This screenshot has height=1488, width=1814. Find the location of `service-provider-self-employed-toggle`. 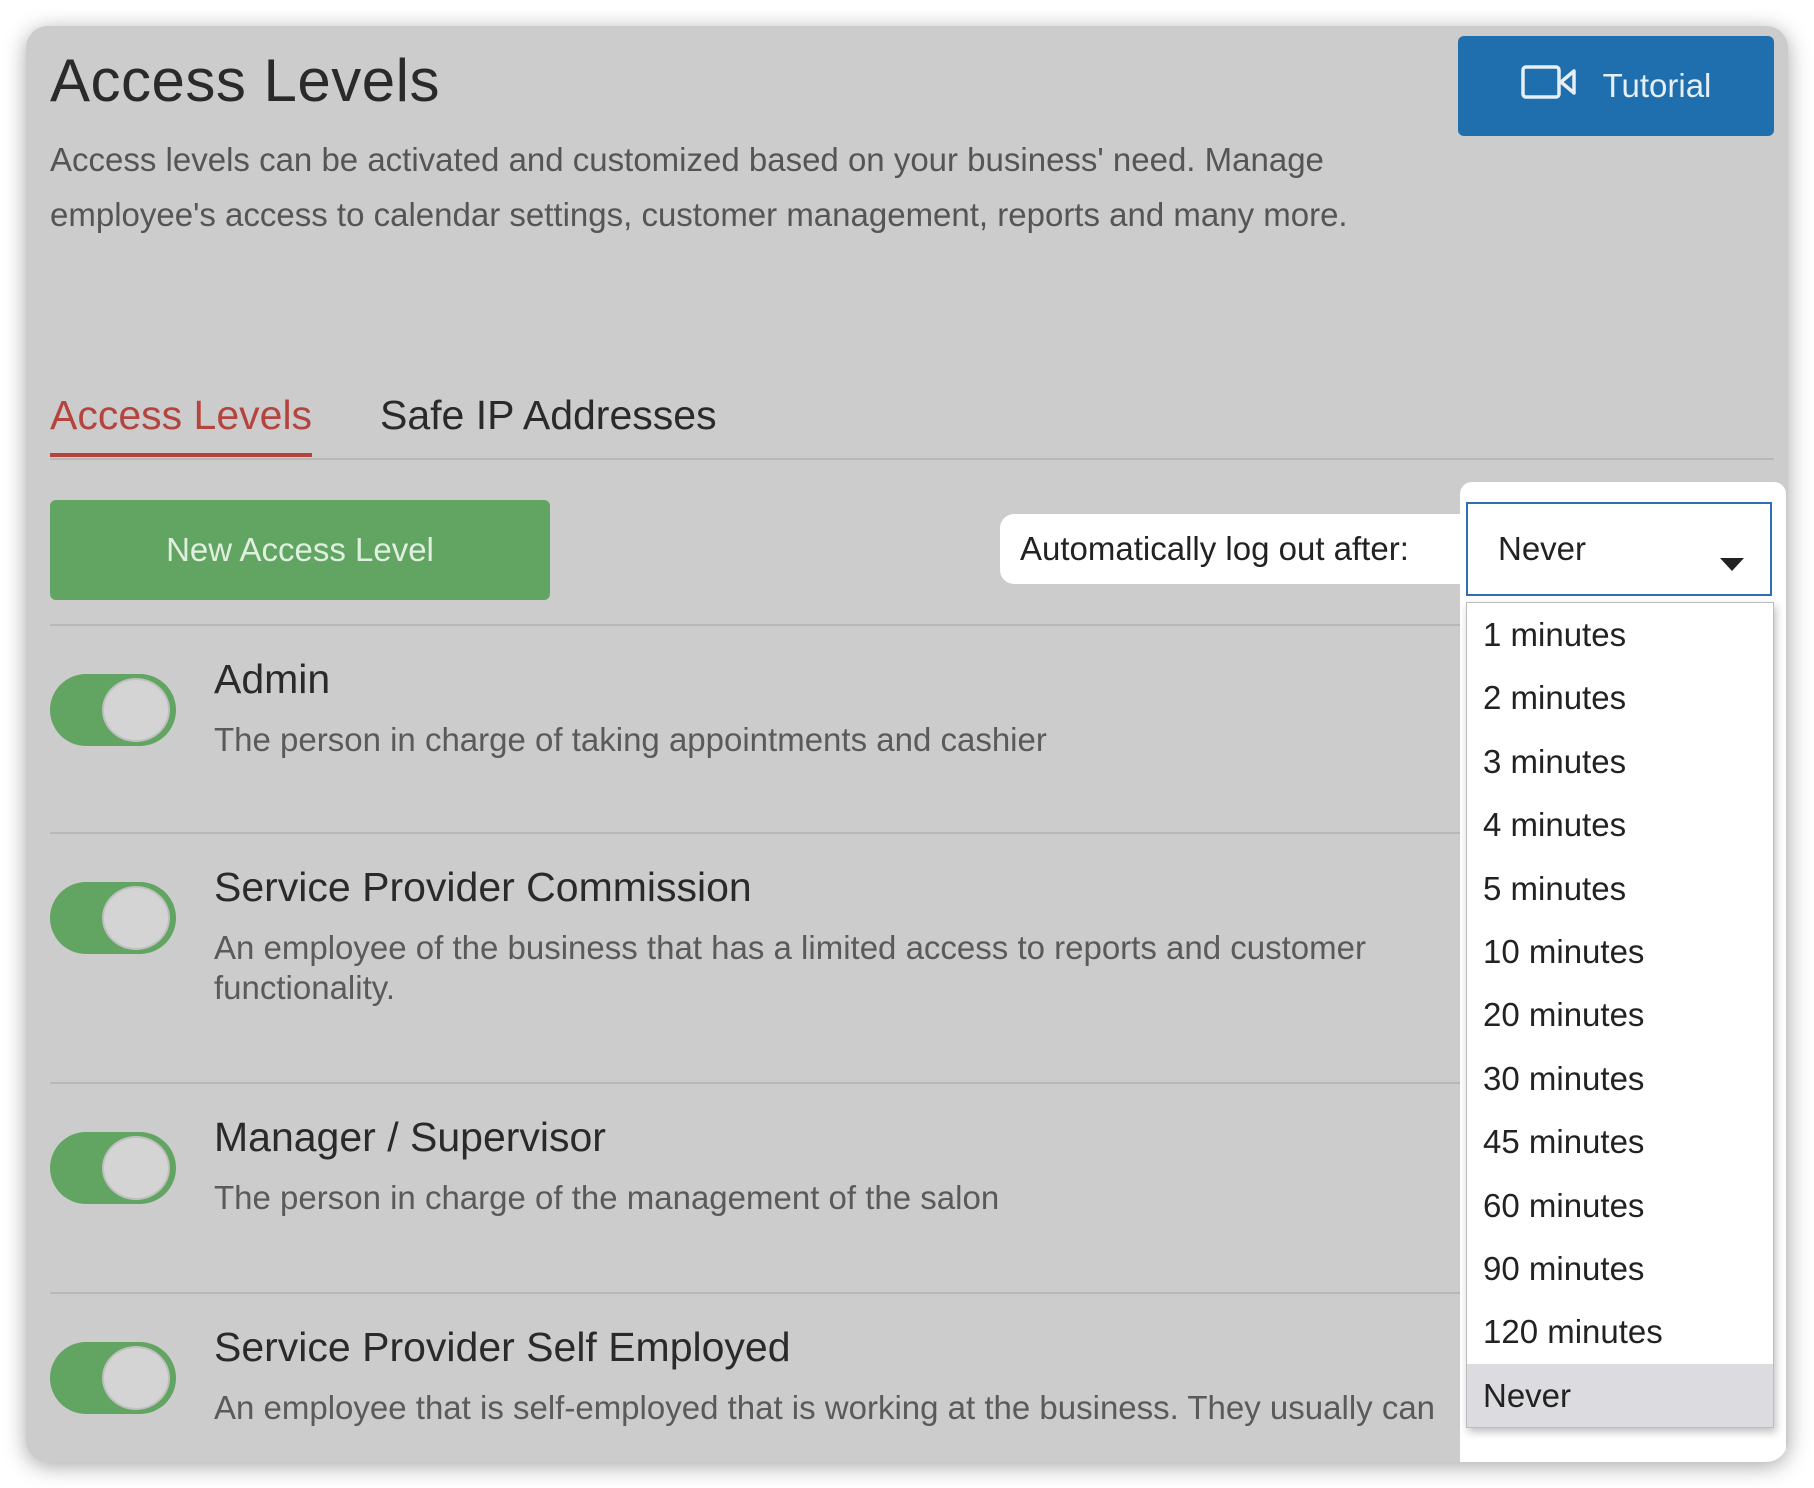

service-provider-self-employed-toggle is located at coordinates (113, 1378).